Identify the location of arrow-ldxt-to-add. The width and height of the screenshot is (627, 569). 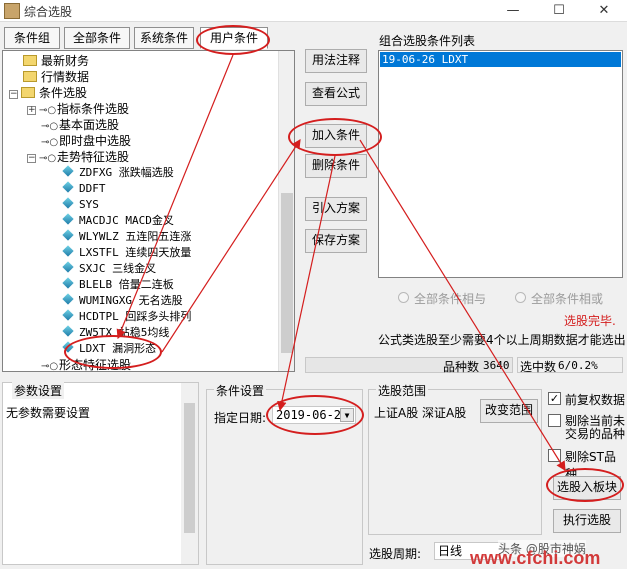
(231, 245).